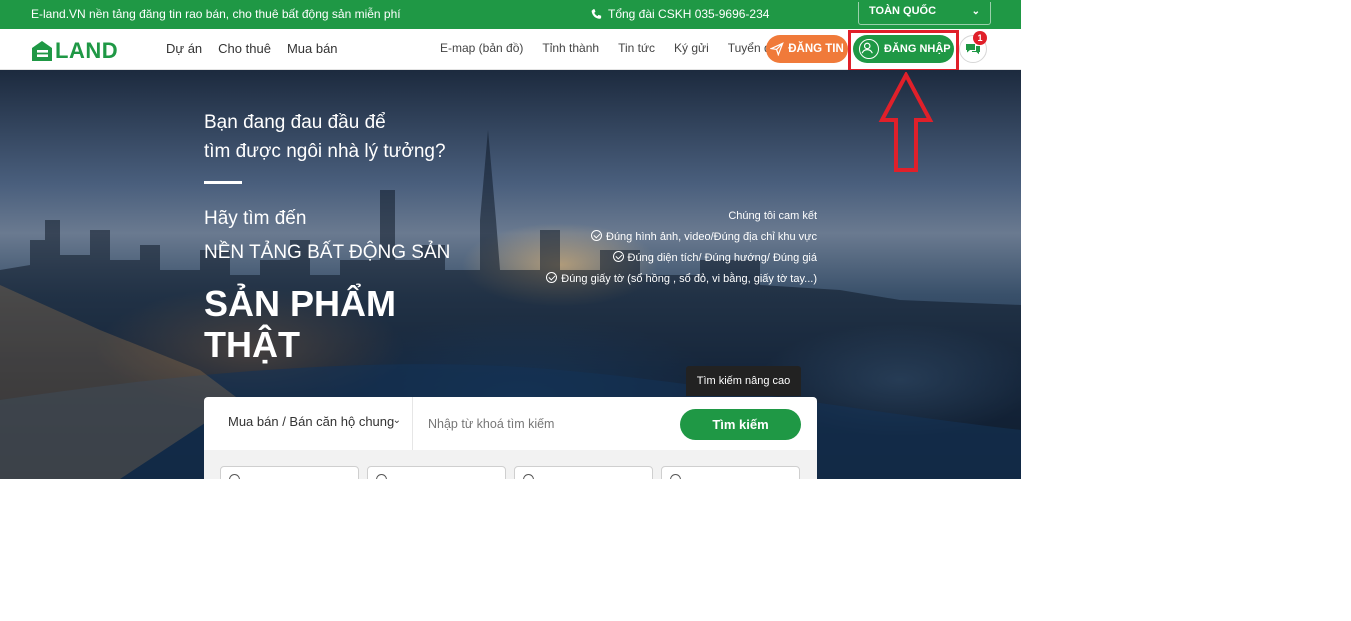 The image size is (1351, 621). I want to click on commitment-item: Đúng diện tích/ Đúng hướng/ Đúng giá, so click(681, 258).